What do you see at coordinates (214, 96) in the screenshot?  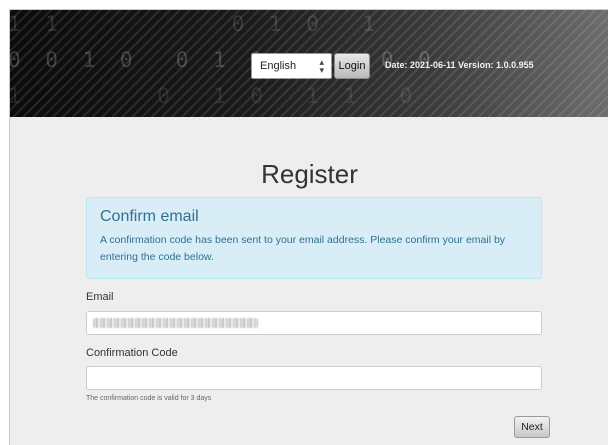 I see `binary-decoration: 1 0 1 0 1 1 0` at bounding box center [214, 96].